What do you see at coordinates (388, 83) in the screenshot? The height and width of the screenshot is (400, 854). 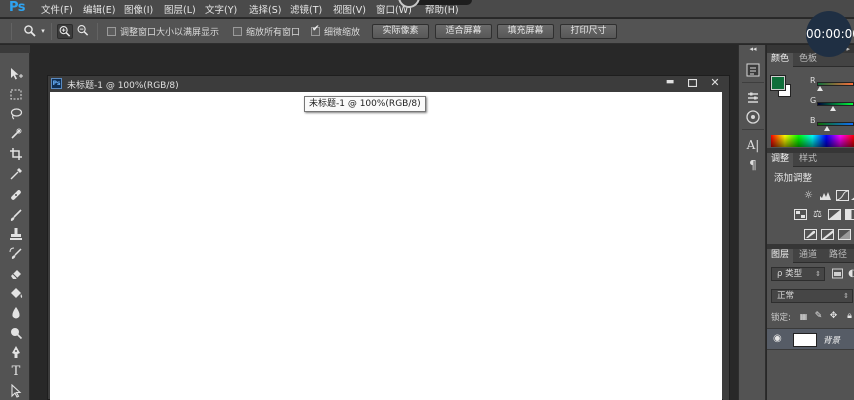 I see `document-title-bar: Ps 未标题-1 @ 100%(RGB/8) ▬ ✕` at bounding box center [388, 83].